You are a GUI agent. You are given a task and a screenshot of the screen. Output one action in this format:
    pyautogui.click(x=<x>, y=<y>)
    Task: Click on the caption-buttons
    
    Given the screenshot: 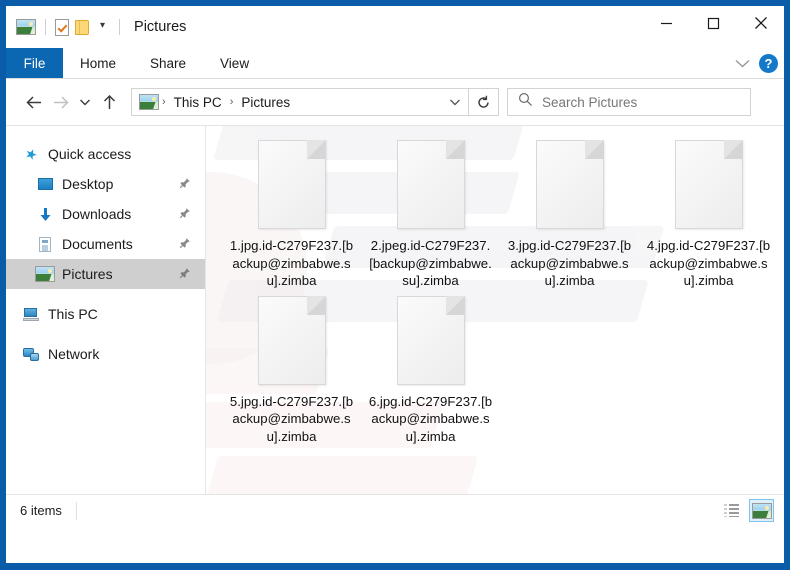 What is the action you would take?
    pyautogui.click(x=713, y=23)
    